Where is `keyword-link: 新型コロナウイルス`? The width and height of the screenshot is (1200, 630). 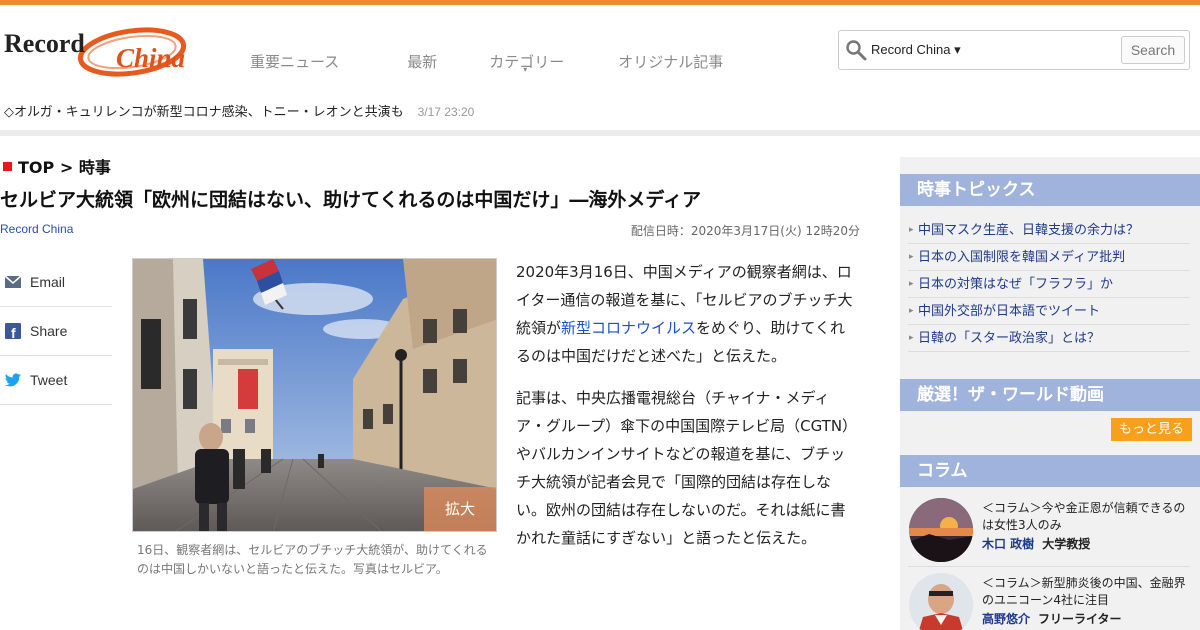
keyword-link: 新型コロナウイルス is located at coordinates (628, 328).